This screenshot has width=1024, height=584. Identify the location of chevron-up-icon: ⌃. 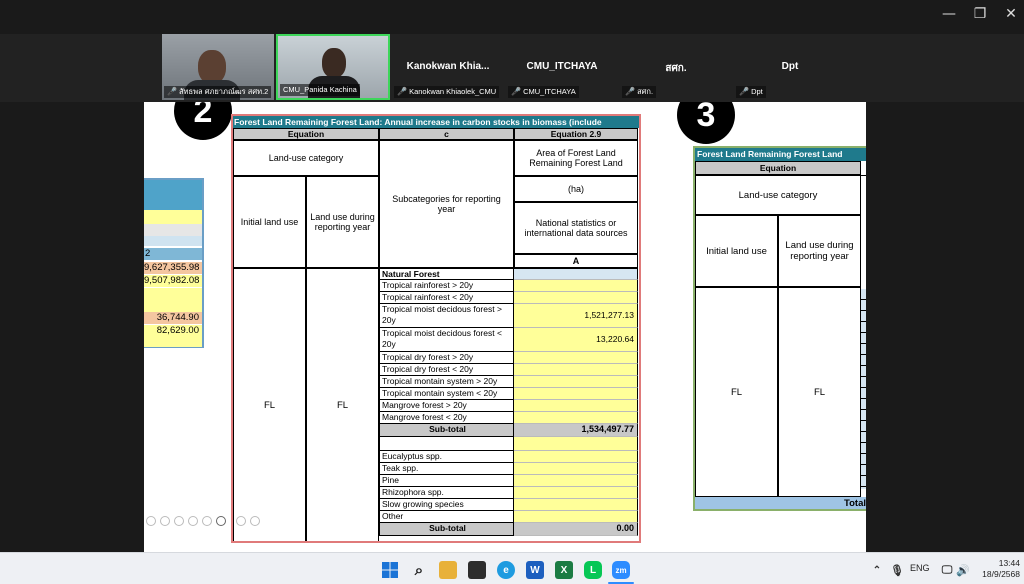
(877, 570).